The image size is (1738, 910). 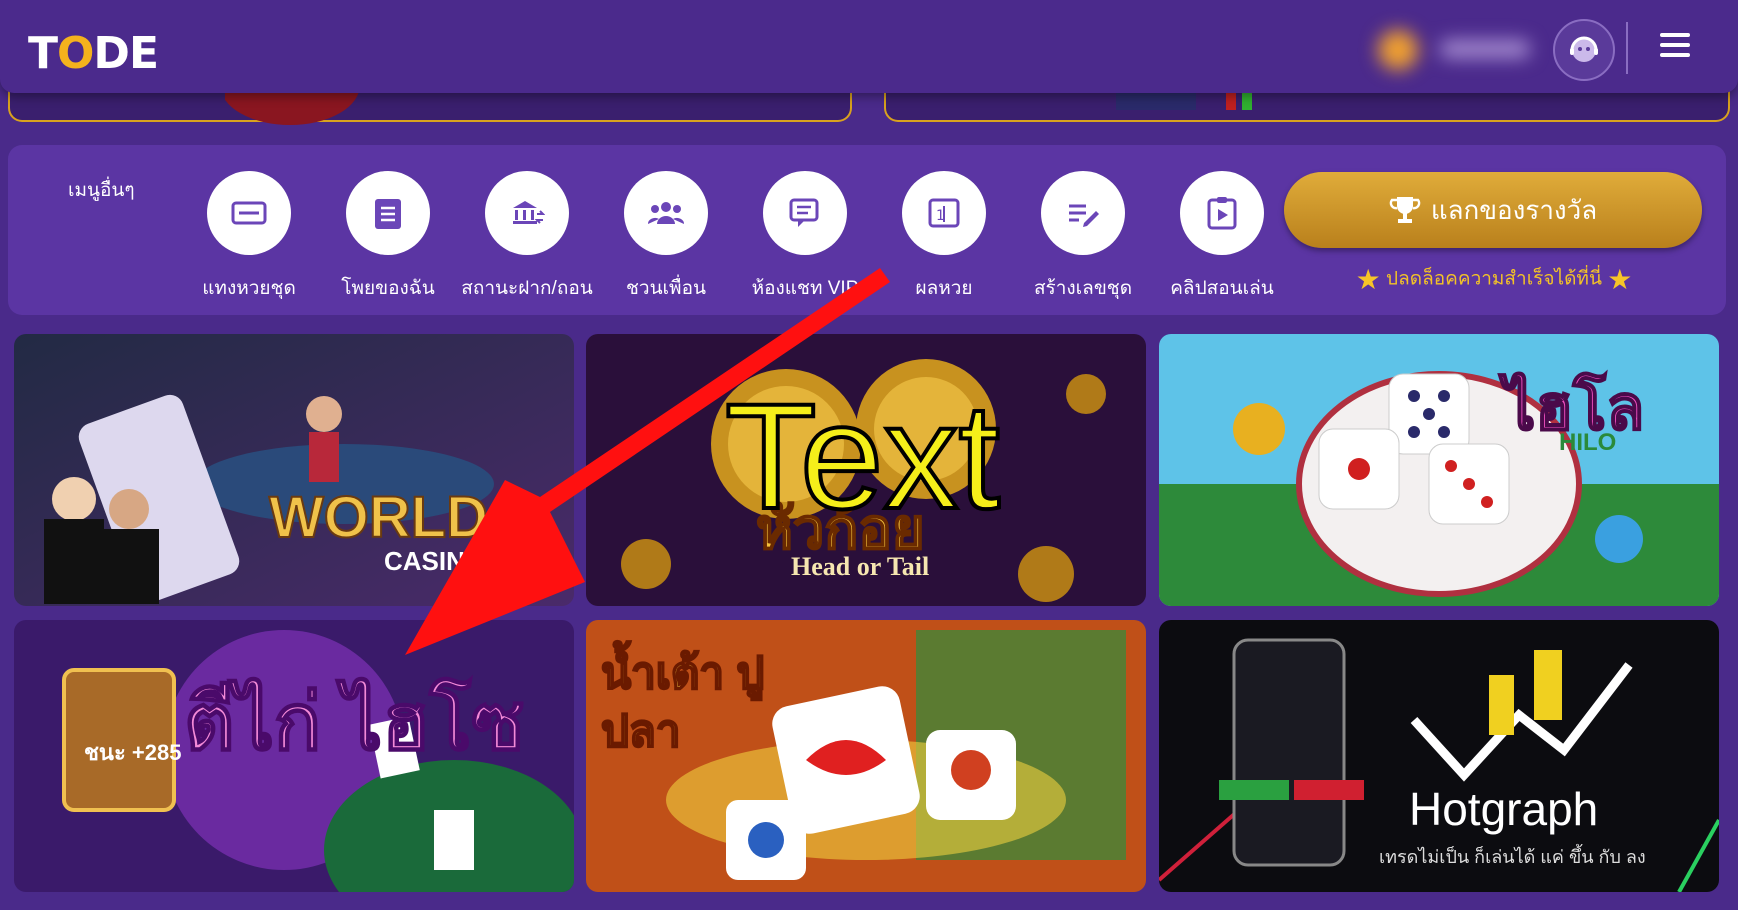 What do you see at coordinates (1627, 48) in the screenshot?
I see `header-divider` at bounding box center [1627, 48].